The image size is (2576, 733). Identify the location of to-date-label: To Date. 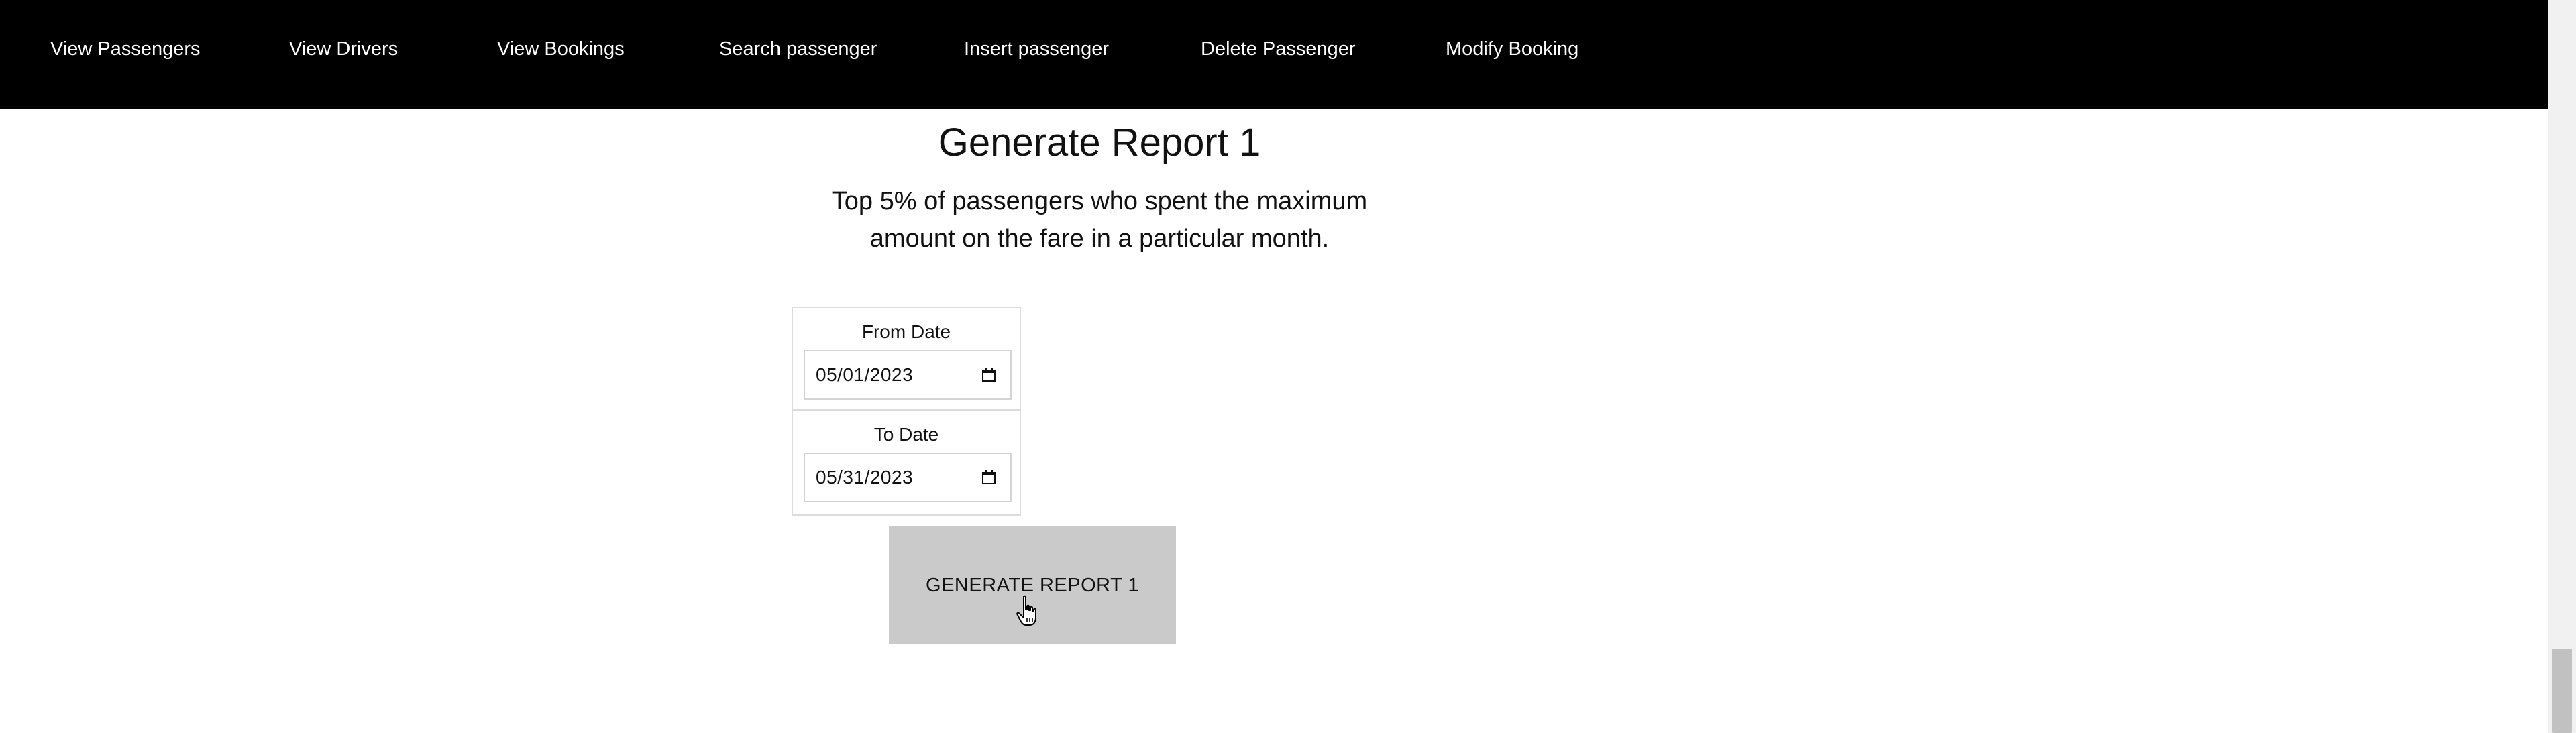
(906, 434).